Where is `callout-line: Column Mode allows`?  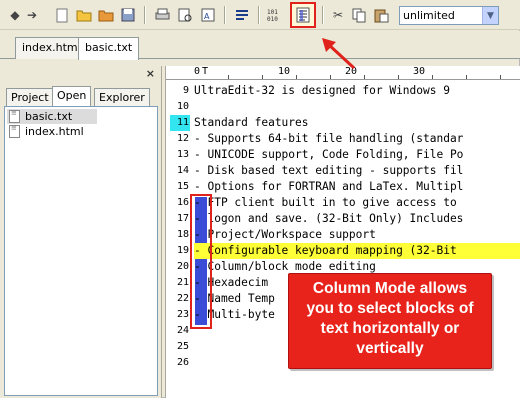
callout-line: Column Mode allows is located at coordinates (390, 288).